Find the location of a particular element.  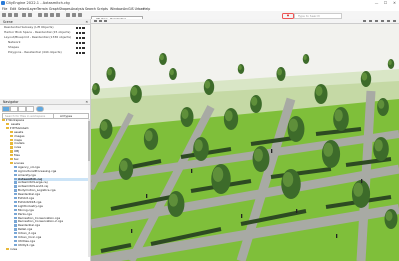

menu-edit: Edit is located at coordinates (13, 9).